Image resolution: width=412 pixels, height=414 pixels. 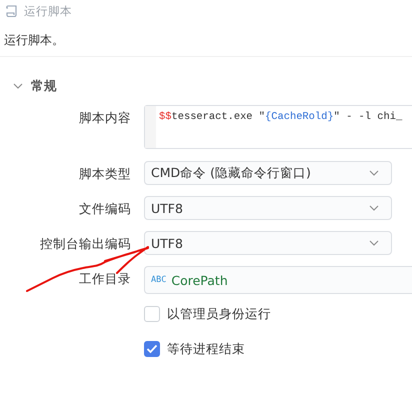 What do you see at coordinates (34, 40) in the screenshot?
I see `description: 运行脚本。` at bounding box center [34, 40].